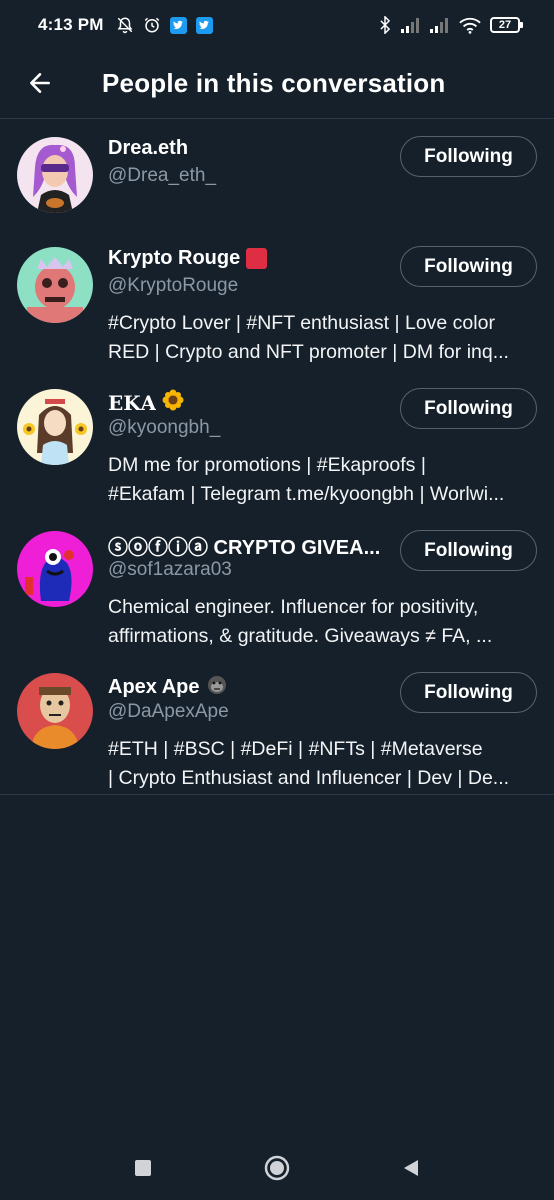 Image resolution: width=554 pixels, height=1200 pixels. Describe the element at coordinates (170, 569) in the screenshot. I see `user-handle: @sof1azara03` at that location.